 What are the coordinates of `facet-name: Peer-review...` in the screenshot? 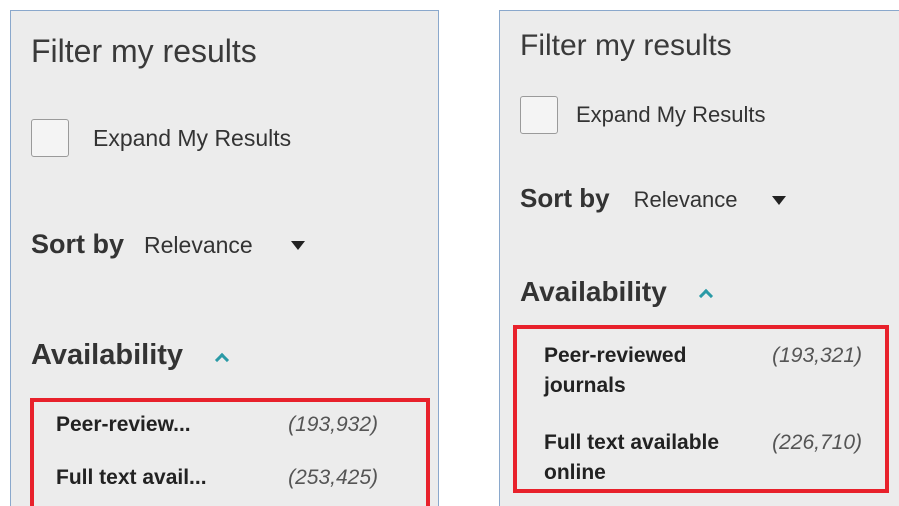 It's located at (123, 425).